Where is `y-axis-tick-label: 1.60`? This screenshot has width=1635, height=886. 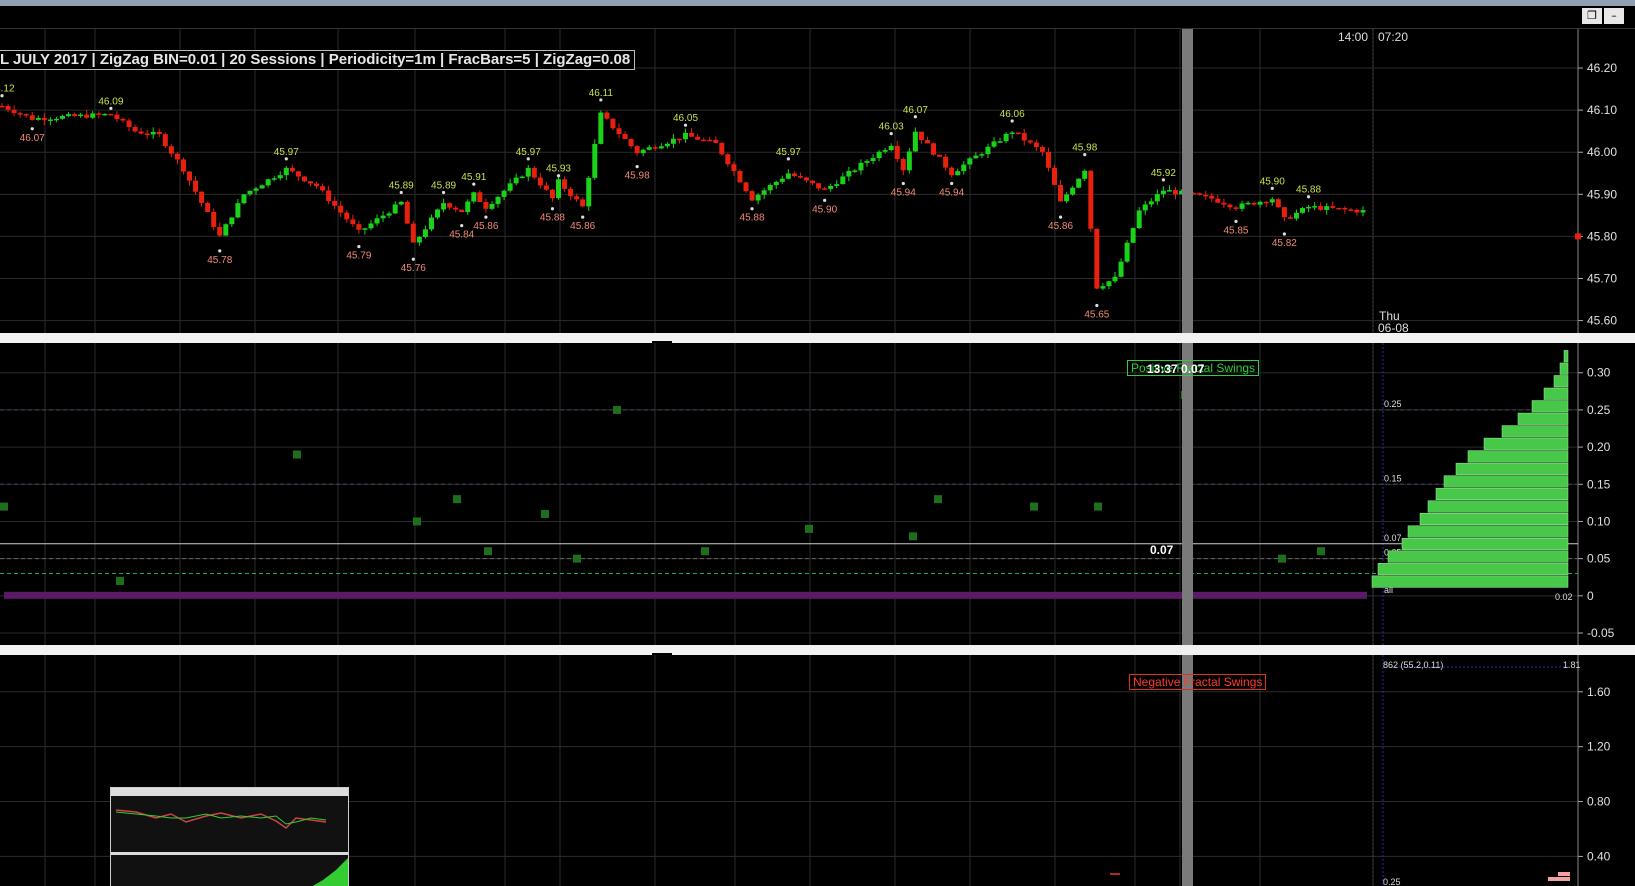
y-axis-tick-label: 1.60 is located at coordinates (1599, 692).